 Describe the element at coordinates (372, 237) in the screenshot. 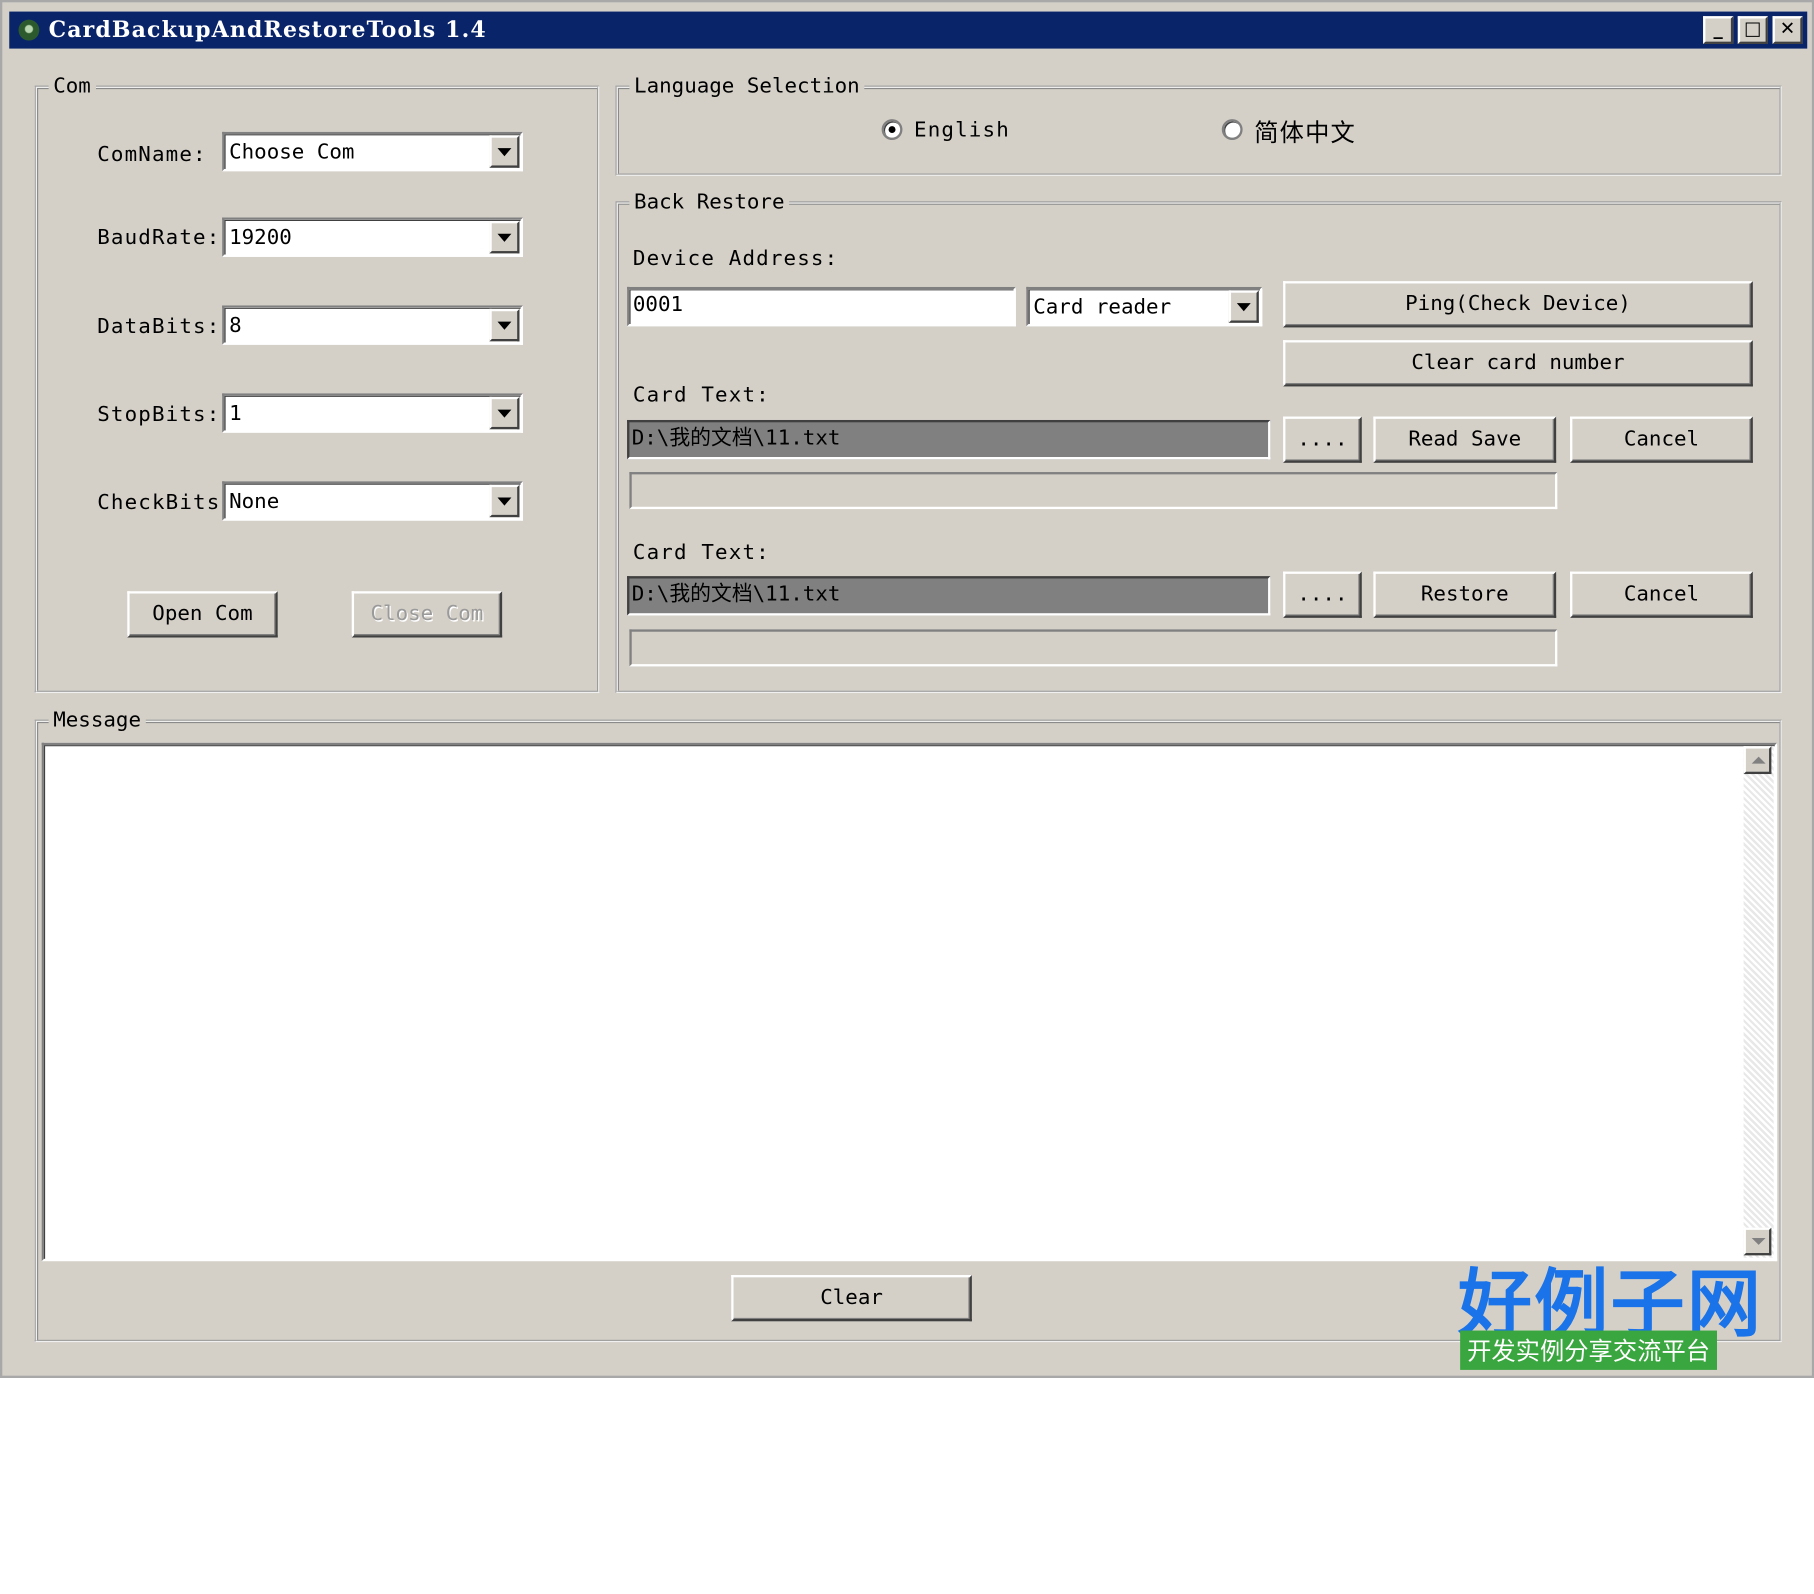

I see `baudrate-select: 19200` at that location.